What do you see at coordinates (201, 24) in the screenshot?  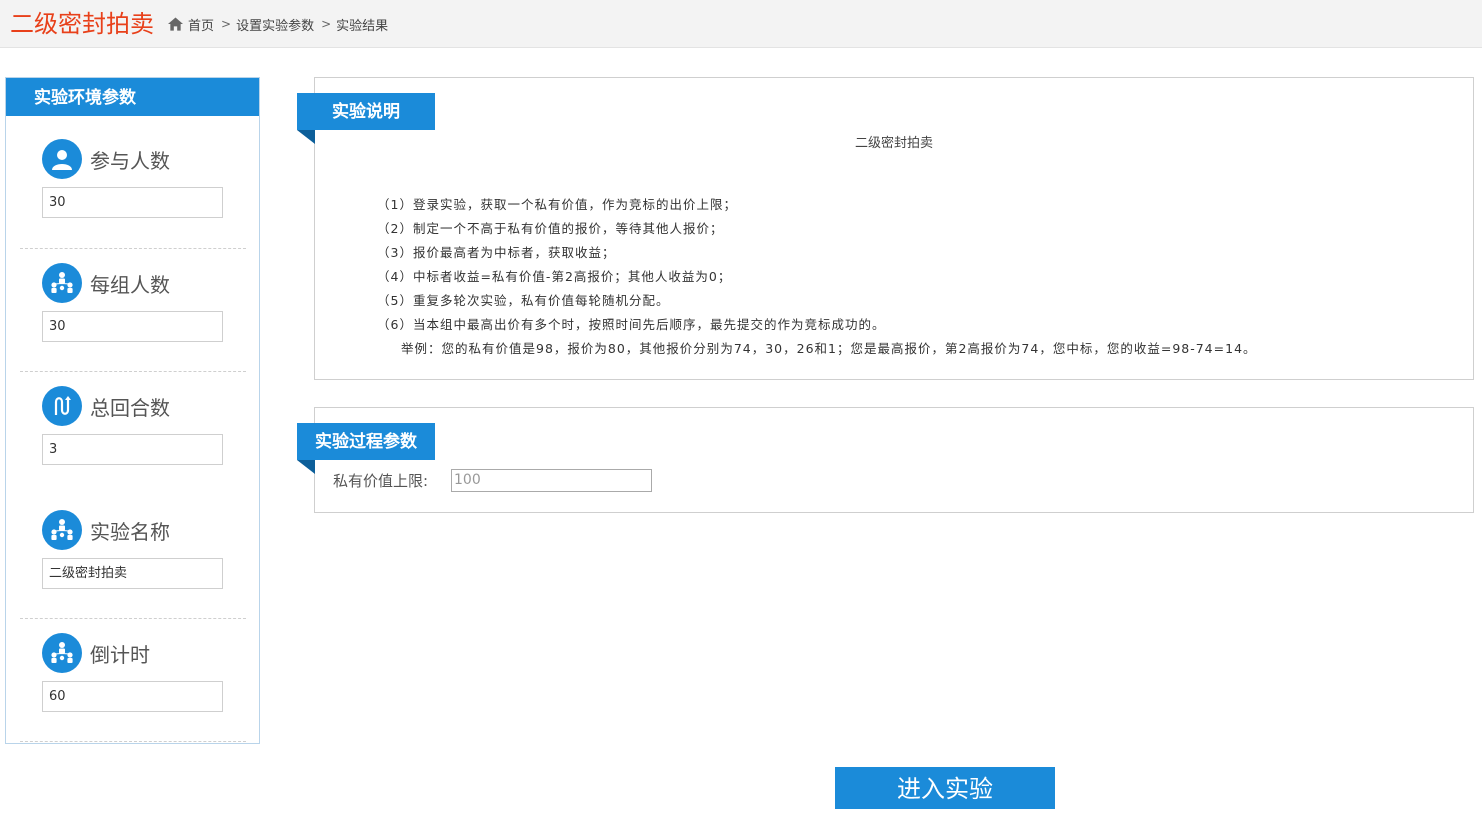 I see `breadcrumb-home-link: 首页` at bounding box center [201, 24].